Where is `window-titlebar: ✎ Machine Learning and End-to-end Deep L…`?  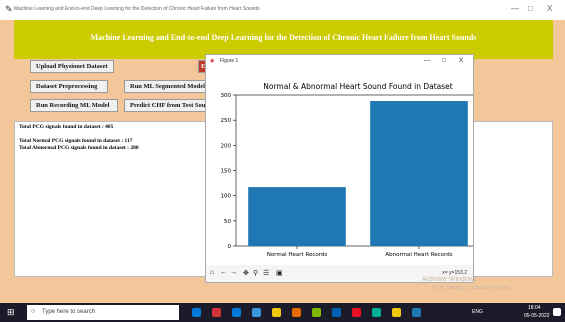
window-titlebar: ✎ Machine Learning and End-to-end Deep L… is located at coordinates (282, 10).